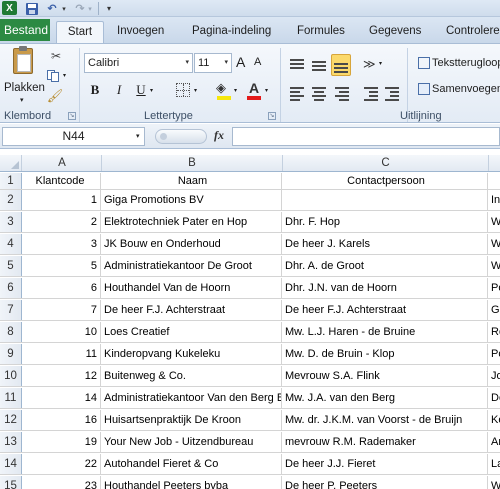  I want to click on tab-data: Gegevens, so click(395, 32).